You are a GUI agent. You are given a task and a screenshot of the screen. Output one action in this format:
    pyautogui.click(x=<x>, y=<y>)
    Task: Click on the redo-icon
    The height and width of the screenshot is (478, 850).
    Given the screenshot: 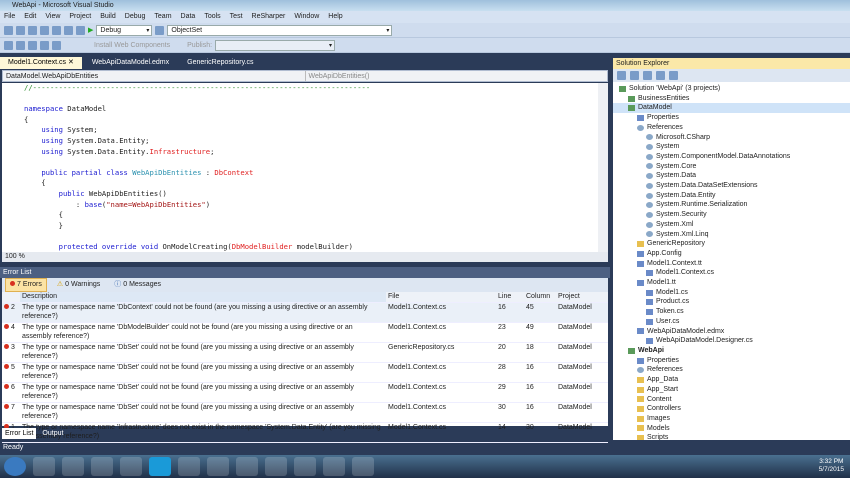 What is the action you would take?
    pyautogui.click(x=80, y=30)
    